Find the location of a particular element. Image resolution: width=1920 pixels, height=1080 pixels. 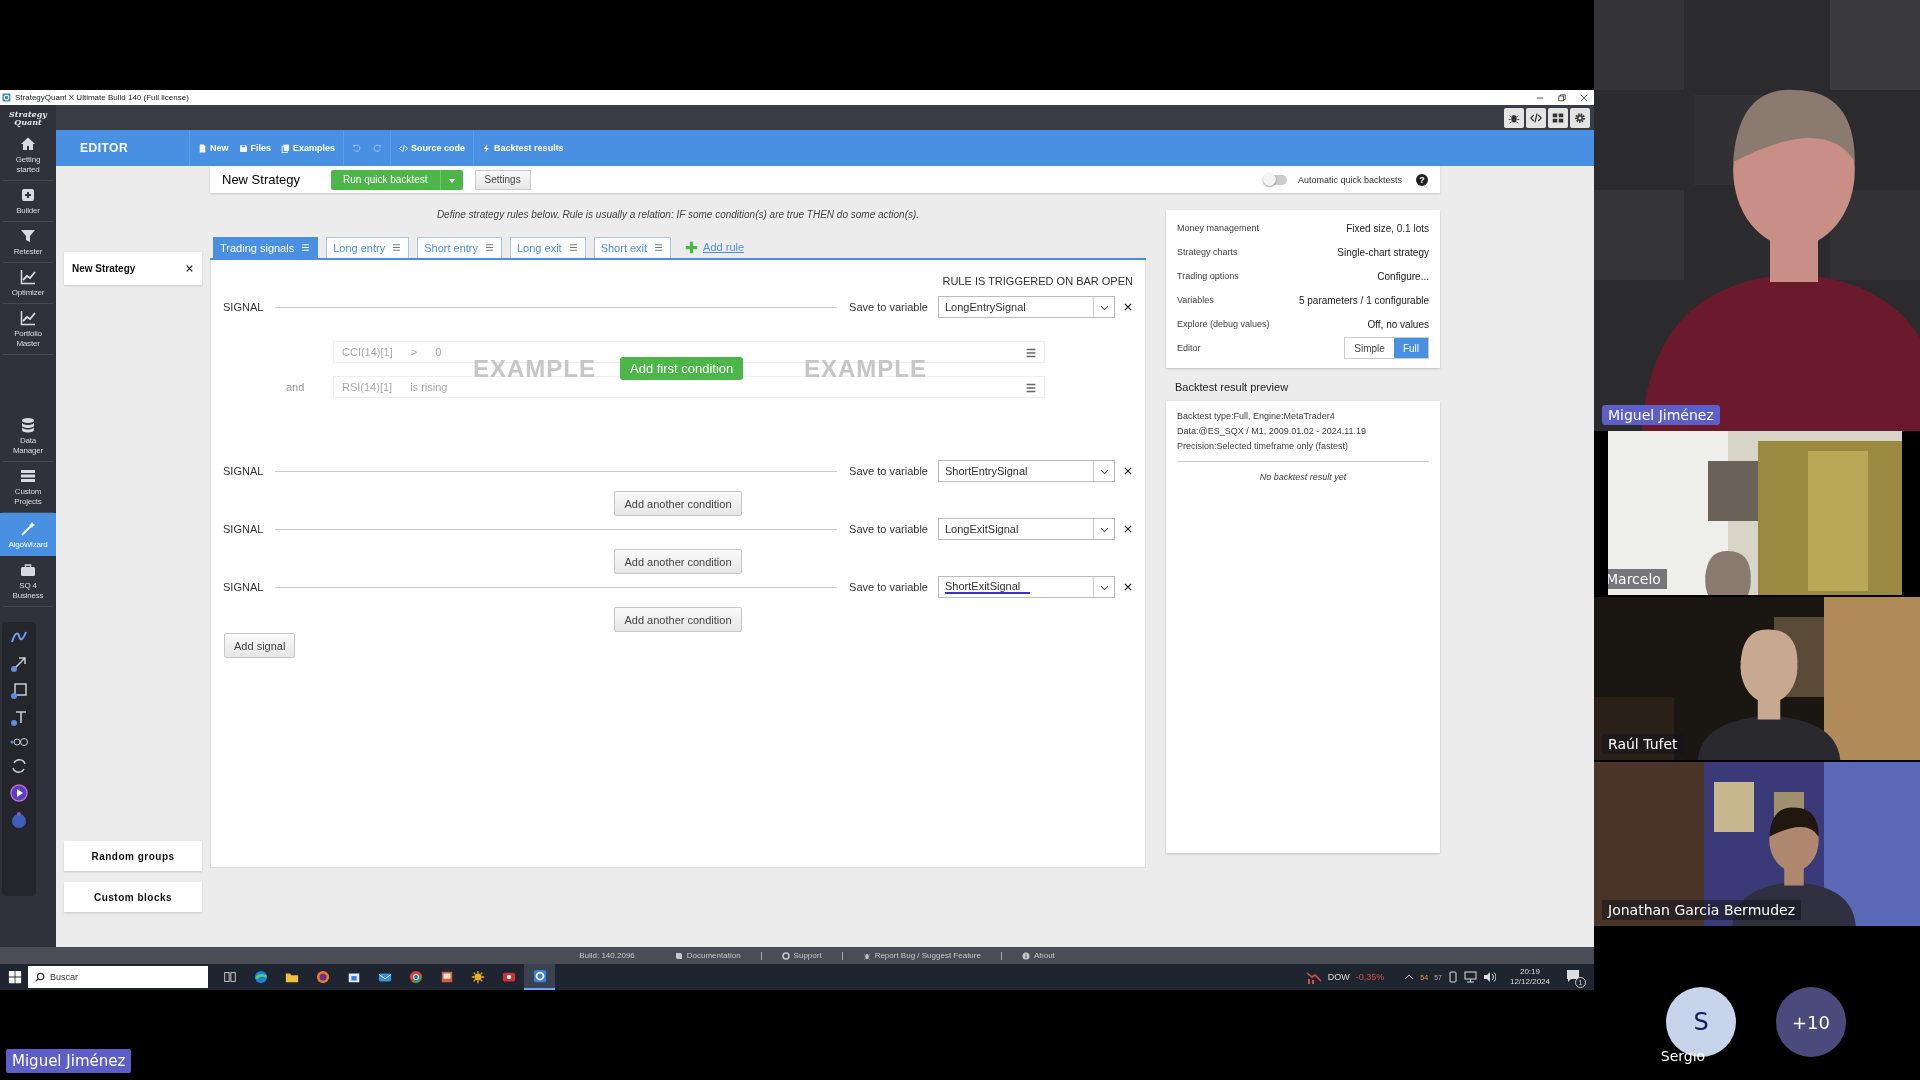

rule-tab: Short entry is located at coordinates (459, 247).